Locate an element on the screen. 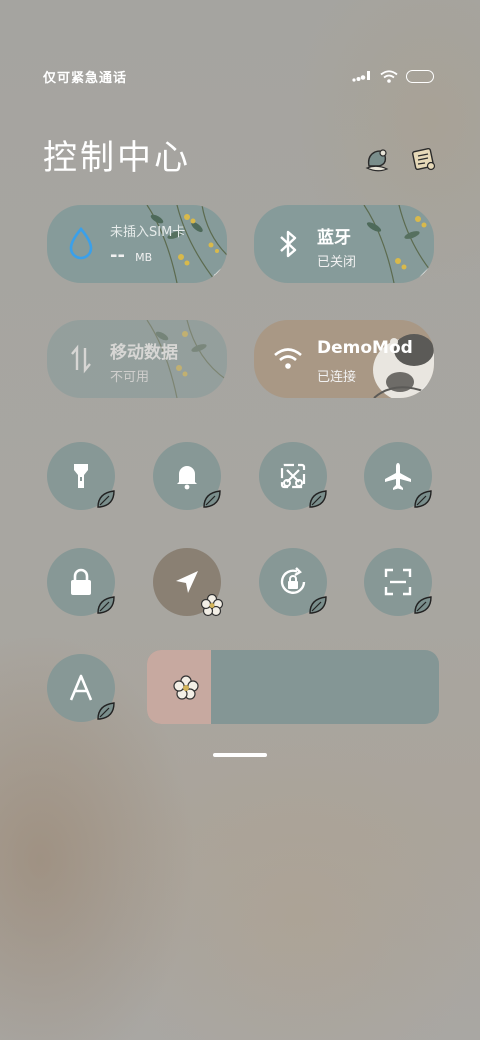 The height and width of the screenshot is (1040, 480). location-arrow-icon is located at coordinates (187, 582).